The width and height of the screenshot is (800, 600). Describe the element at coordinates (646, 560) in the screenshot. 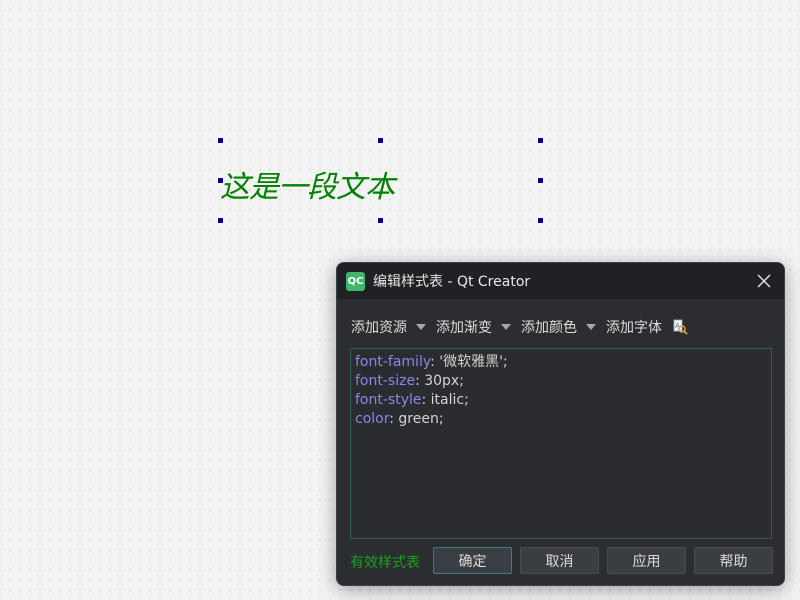

I see `apply-button: 应用` at that location.